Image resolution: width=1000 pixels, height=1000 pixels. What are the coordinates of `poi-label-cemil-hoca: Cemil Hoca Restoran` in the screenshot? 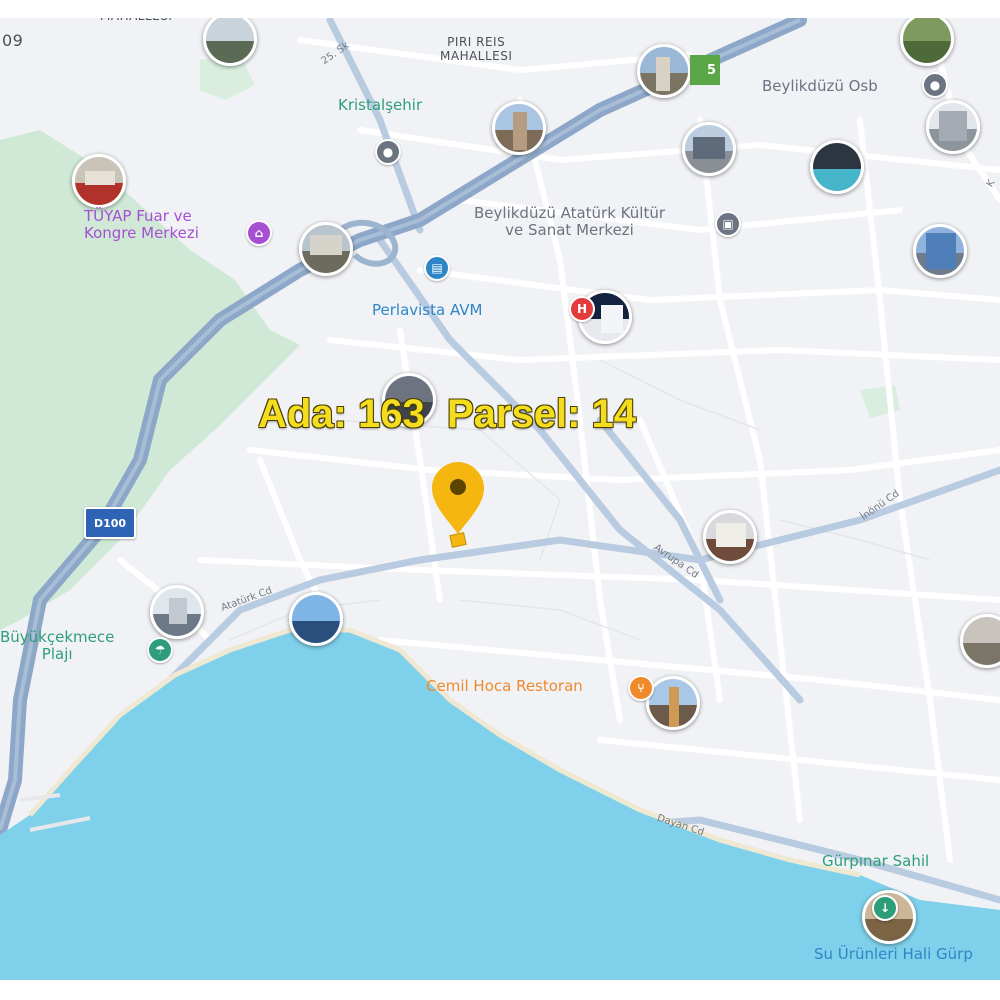 It's located at (504, 686).